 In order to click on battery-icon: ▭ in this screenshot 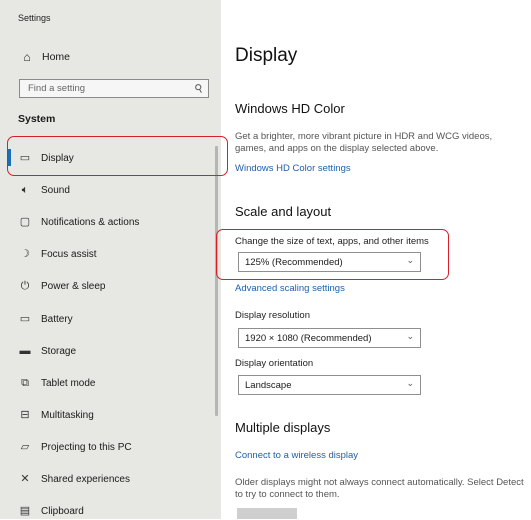, I will do `click(25, 319)`.